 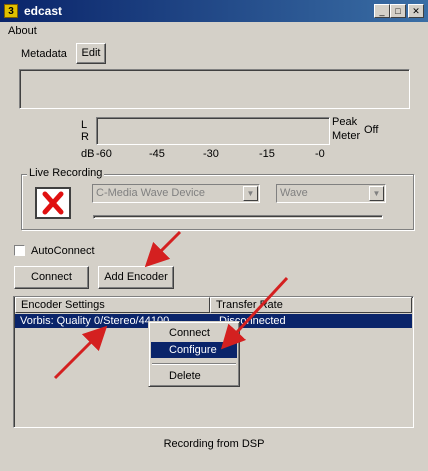 What do you see at coordinates (214, 11) in the screenshot?
I see `title-bar: 3 edcast _ □ ✕` at bounding box center [214, 11].